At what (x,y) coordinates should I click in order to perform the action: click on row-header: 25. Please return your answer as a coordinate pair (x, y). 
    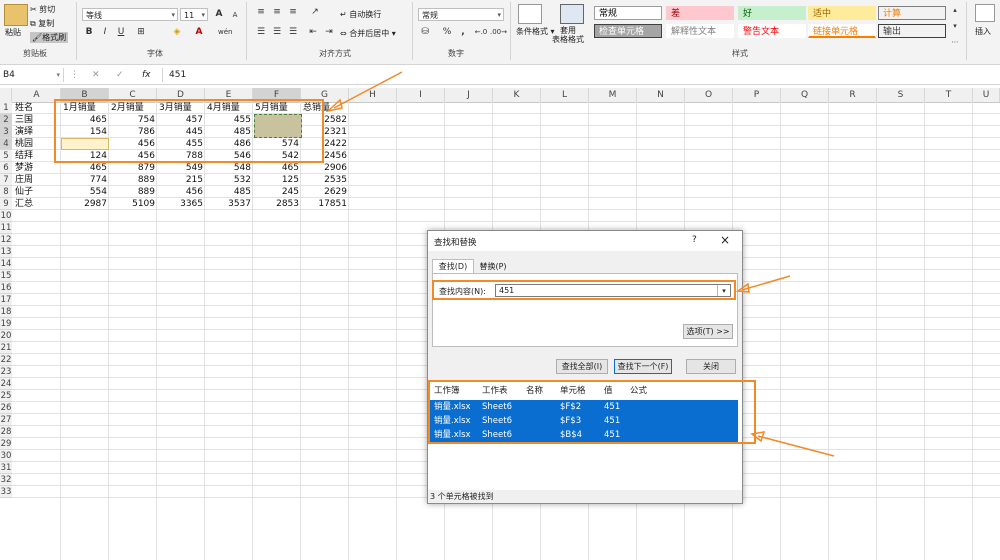
    Looking at the image, I should click on (6, 396).